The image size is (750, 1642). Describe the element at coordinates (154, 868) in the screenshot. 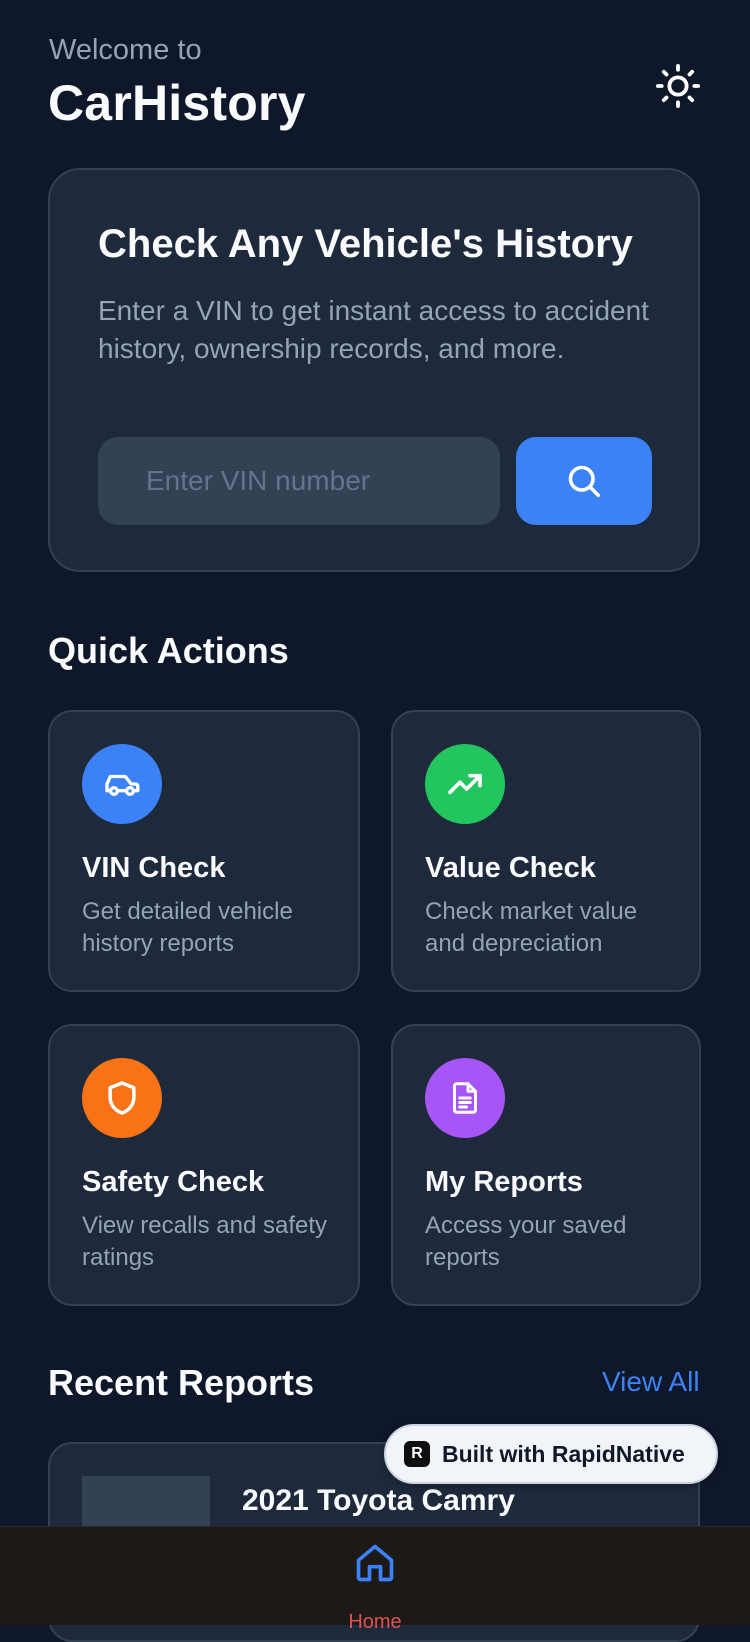

I see `card-title: VIN Check` at that location.